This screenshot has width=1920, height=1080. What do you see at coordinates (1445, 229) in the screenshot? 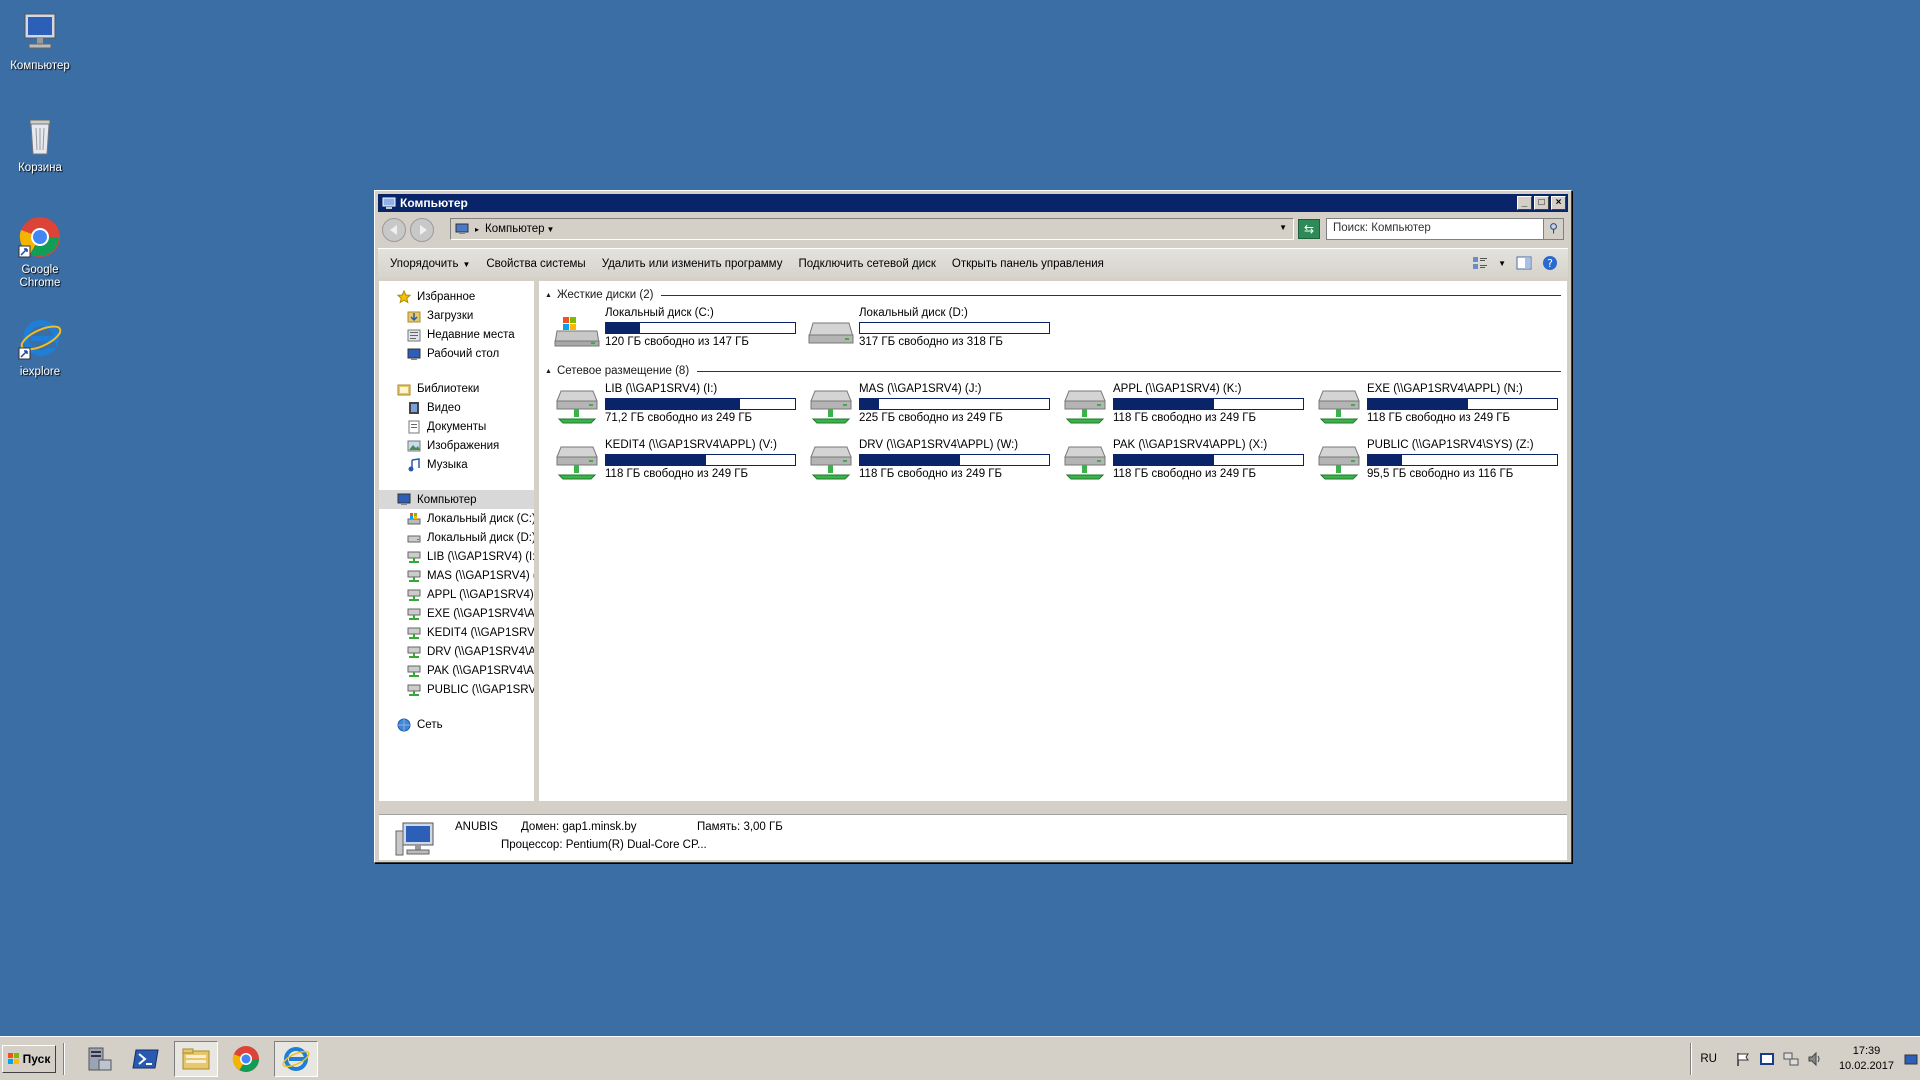
I see `search-input: Поиск: Компьютер ⚲` at bounding box center [1445, 229].